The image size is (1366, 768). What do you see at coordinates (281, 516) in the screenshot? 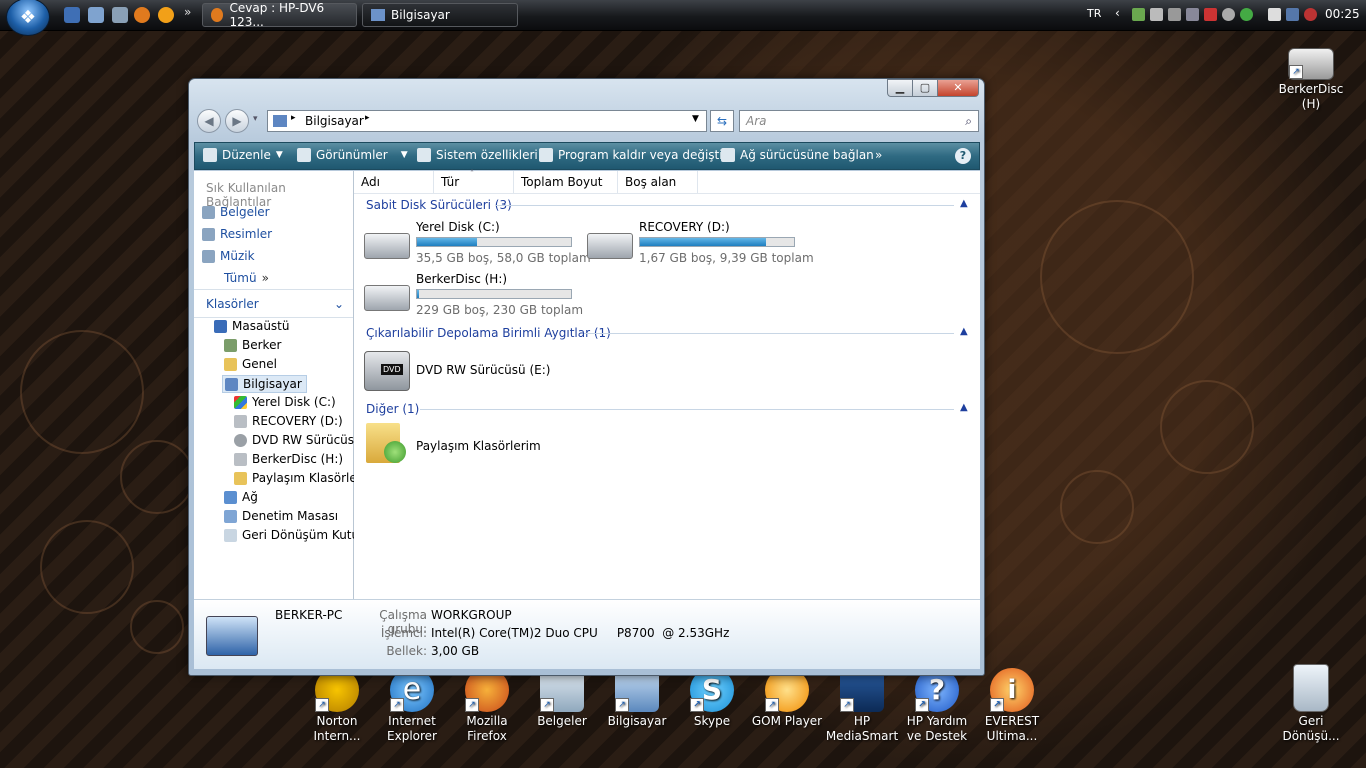
I see `tree-item-control-panel: Denetim Masası` at bounding box center [281, 516].